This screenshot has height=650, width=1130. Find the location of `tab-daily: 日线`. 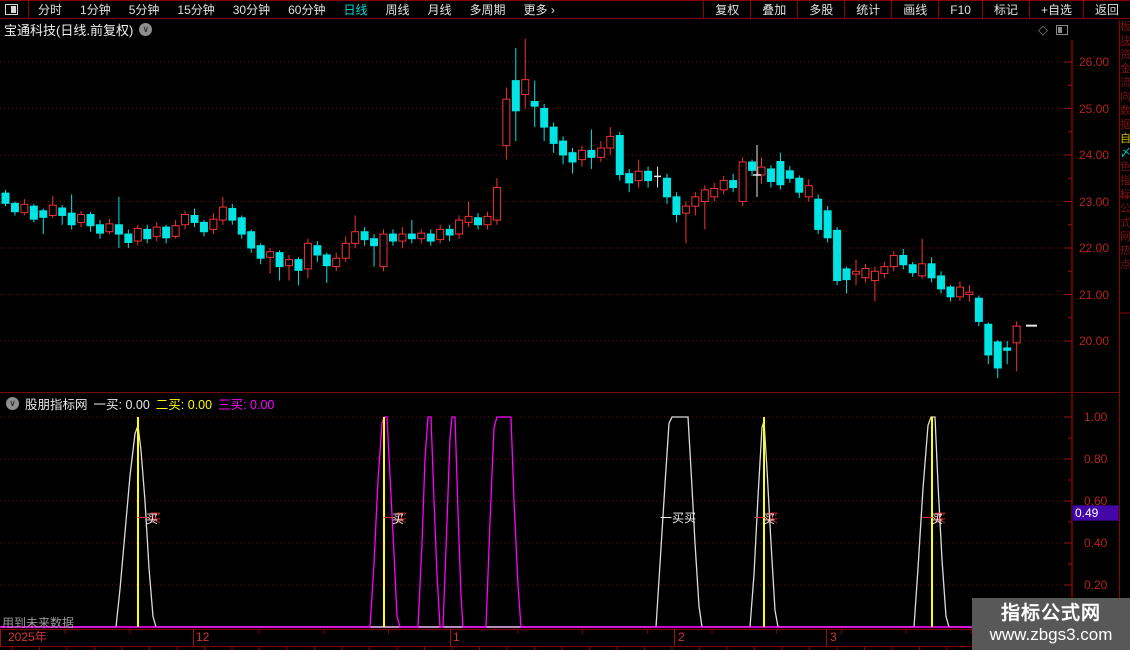

tab-daily: 日线 is located at coordinates (355, 9).